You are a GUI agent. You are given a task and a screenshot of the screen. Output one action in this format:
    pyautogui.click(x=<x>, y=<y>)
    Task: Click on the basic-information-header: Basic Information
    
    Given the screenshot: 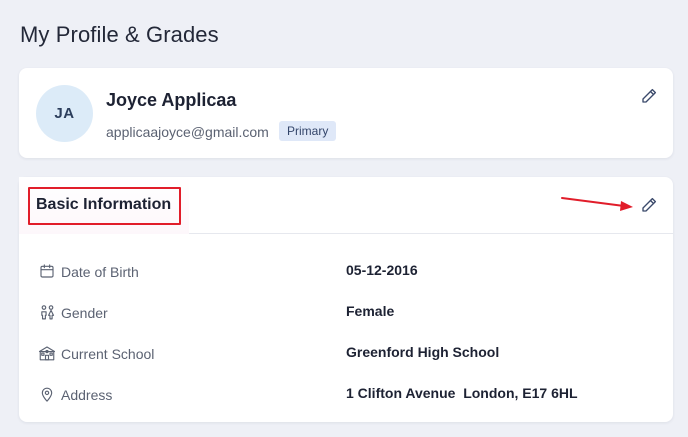 What is the action you would take?
    pyautogui.click(x=346, y=205)
    